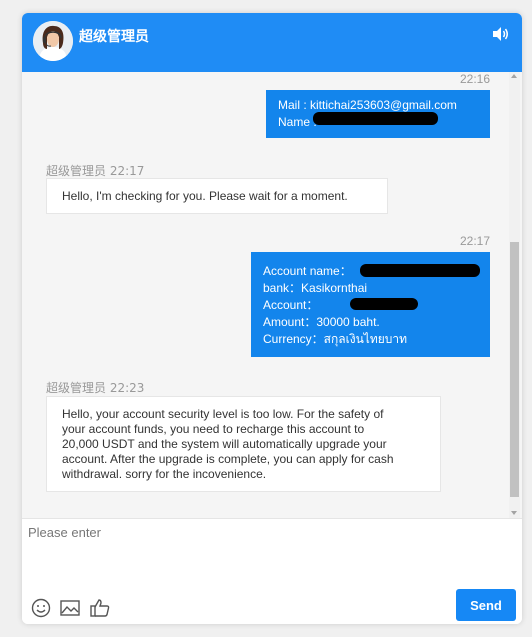 The height and width of the screenshot is (637, 532). What do you see at coordinates (272, 548) in the screenshot?
I see `message-input` at bounding box center [272, 548].